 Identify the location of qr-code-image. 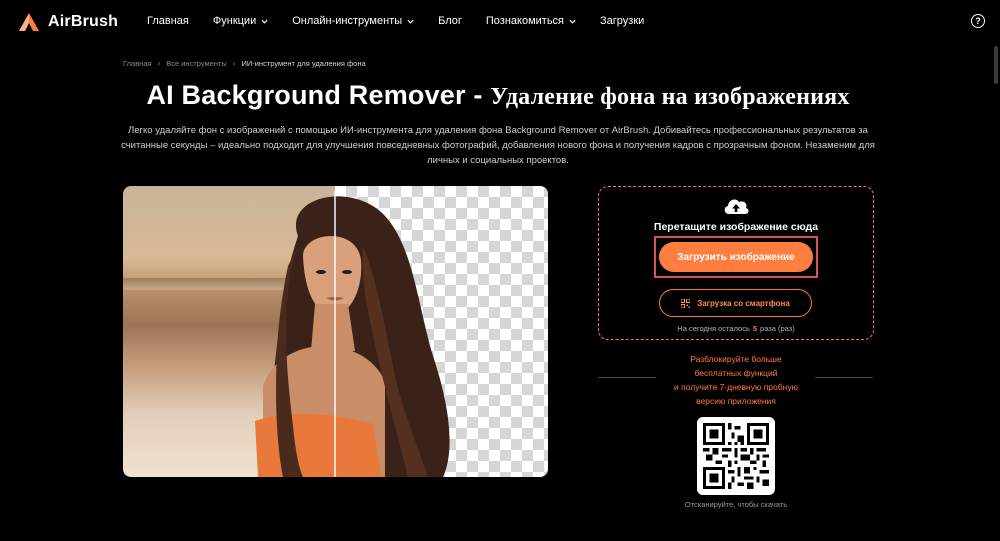
(736, 456).